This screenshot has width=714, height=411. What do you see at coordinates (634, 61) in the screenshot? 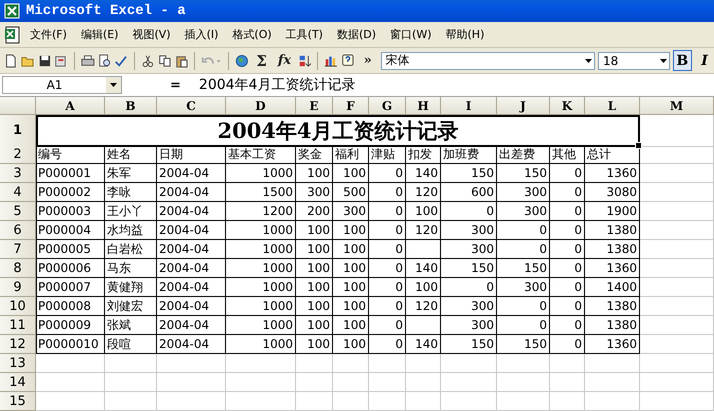
I see `font-size-dropdown: 18` at bounding box center [634, 61].